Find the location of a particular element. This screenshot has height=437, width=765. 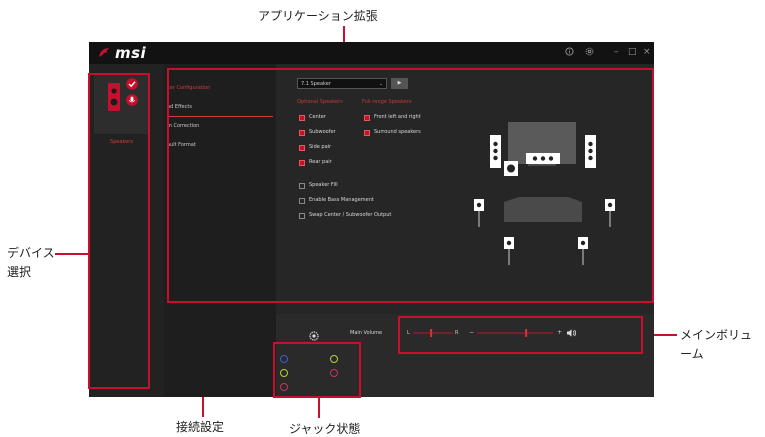

main-volume-label: Main Volume is located at coordinates (366, 333).